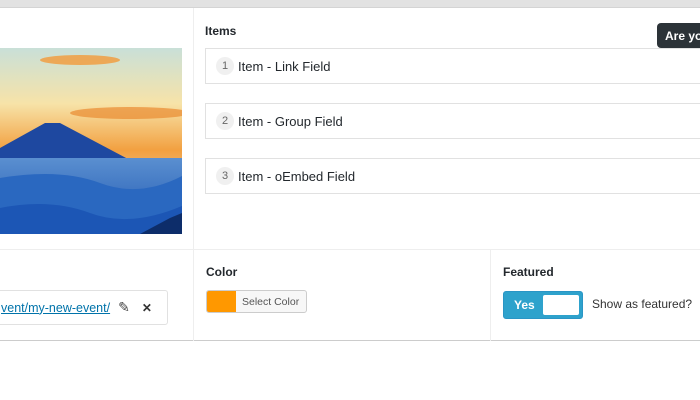 This screenshot has width=700, height=400. Describe the element at coordinates (297, 176) in the screenshot. I see `item-label: Item - oEmbed Field` at that location.